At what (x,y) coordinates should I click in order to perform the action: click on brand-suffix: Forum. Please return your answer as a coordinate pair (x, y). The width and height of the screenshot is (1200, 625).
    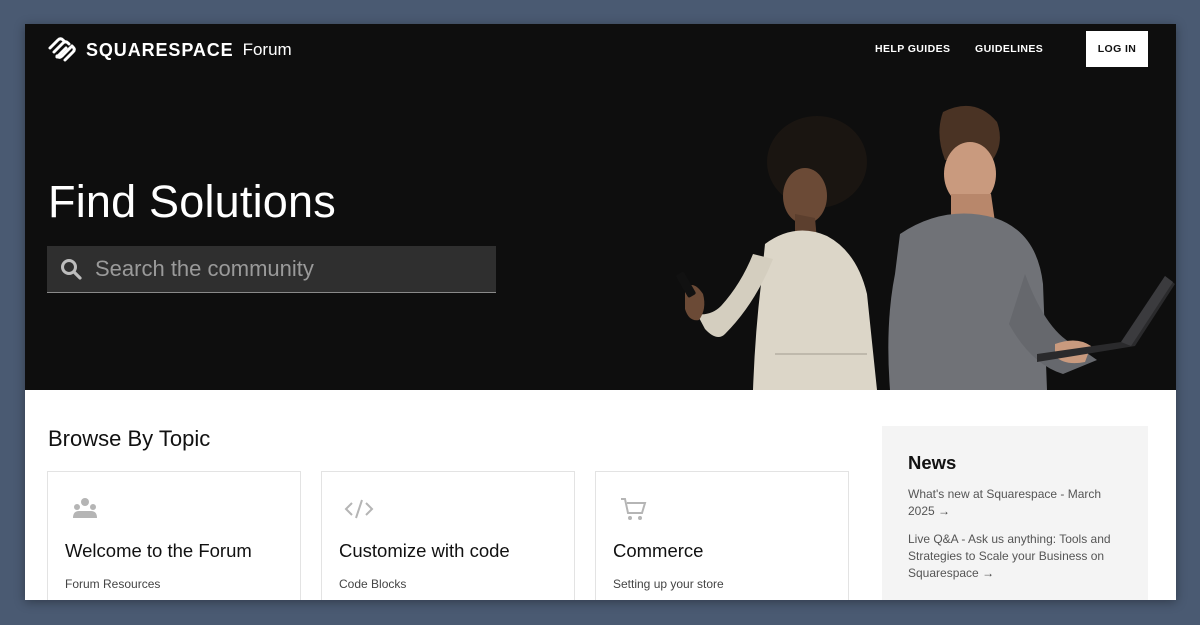
    Looking at the image, I should click on (267, 49).